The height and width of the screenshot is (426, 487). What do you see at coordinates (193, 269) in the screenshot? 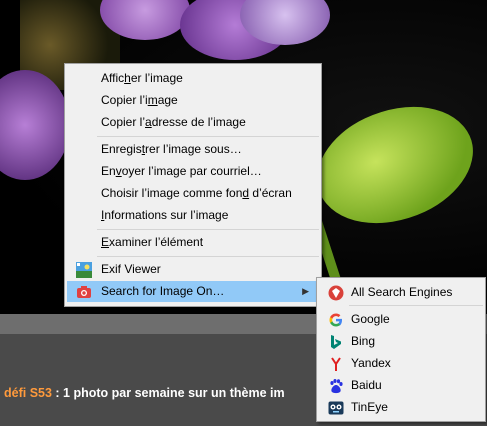
I see `menu-item-exif-viewer: Exif Viewer` at bounding box center [193, 269].